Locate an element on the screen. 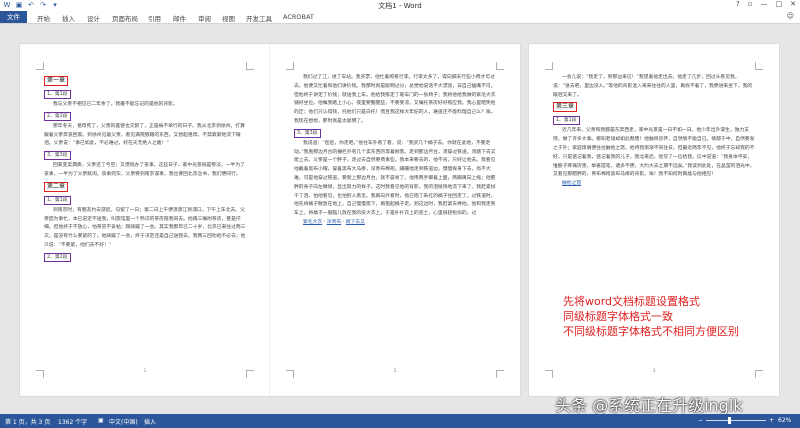 The width and height of the screenshot is (800, 428). language: 中文(中国) is located at coordinates (123, 421).